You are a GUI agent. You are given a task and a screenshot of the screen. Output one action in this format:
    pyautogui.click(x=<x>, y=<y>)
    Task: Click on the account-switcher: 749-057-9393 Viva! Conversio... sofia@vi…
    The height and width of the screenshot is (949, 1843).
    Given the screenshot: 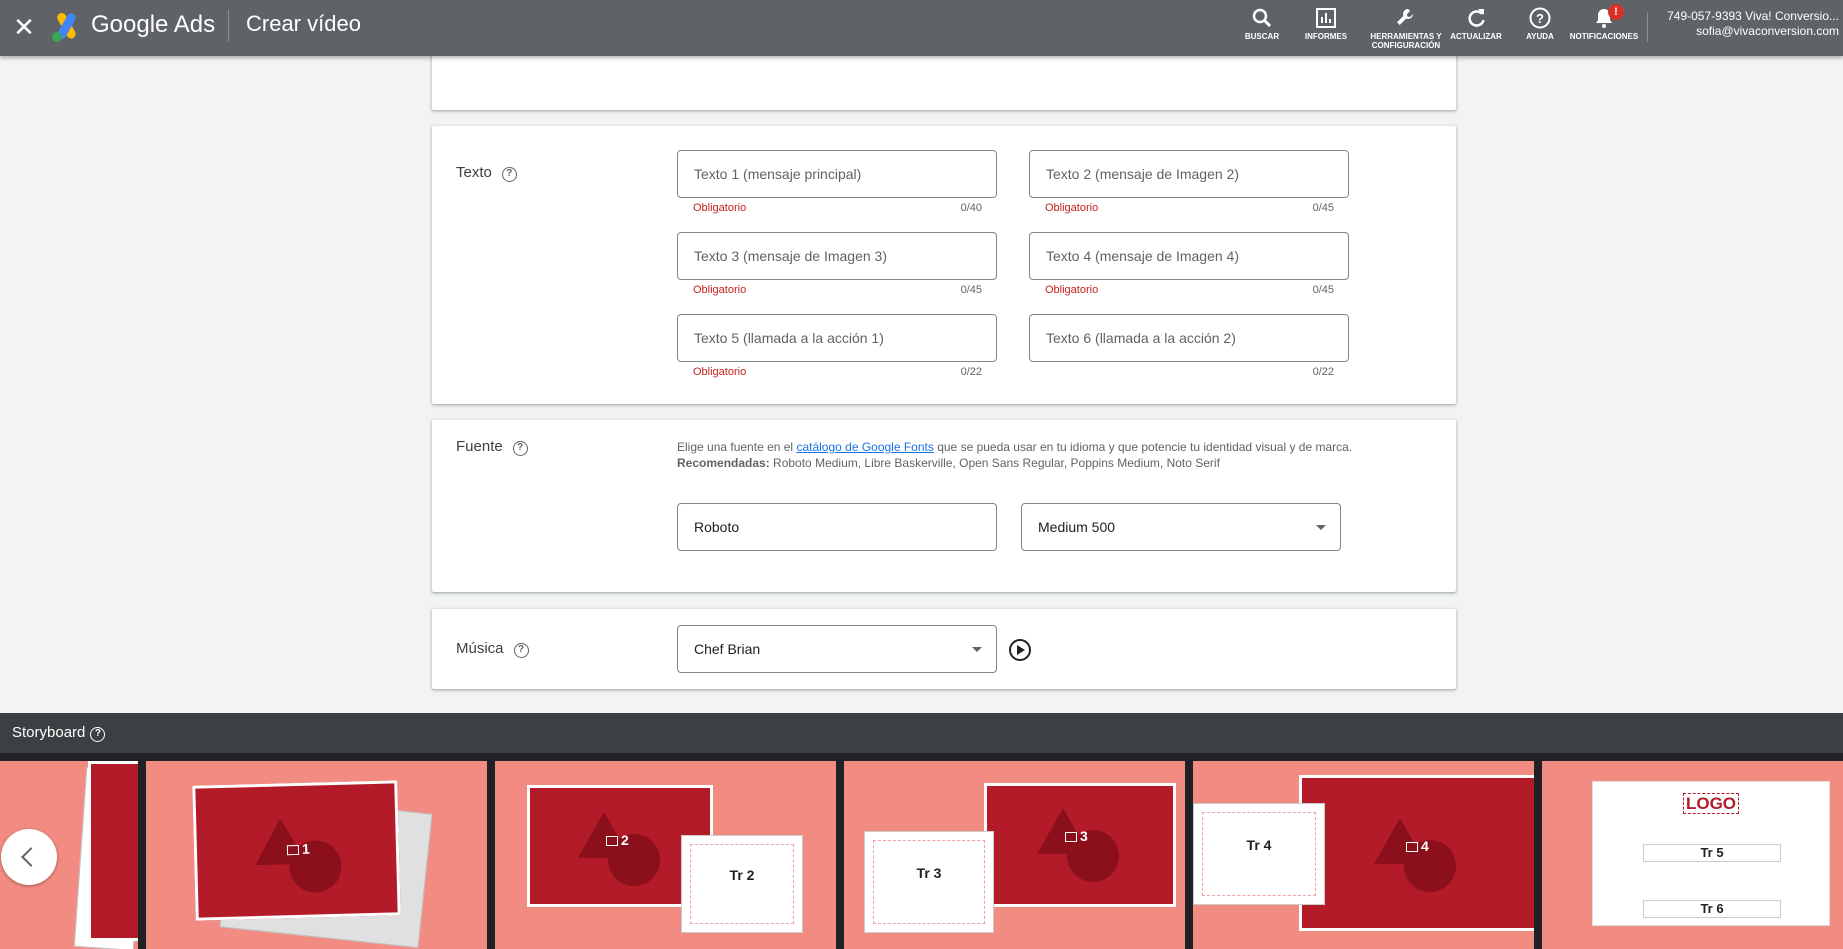 What is the action you would take?
    pyautogui.click(x=1753, y=24)
    